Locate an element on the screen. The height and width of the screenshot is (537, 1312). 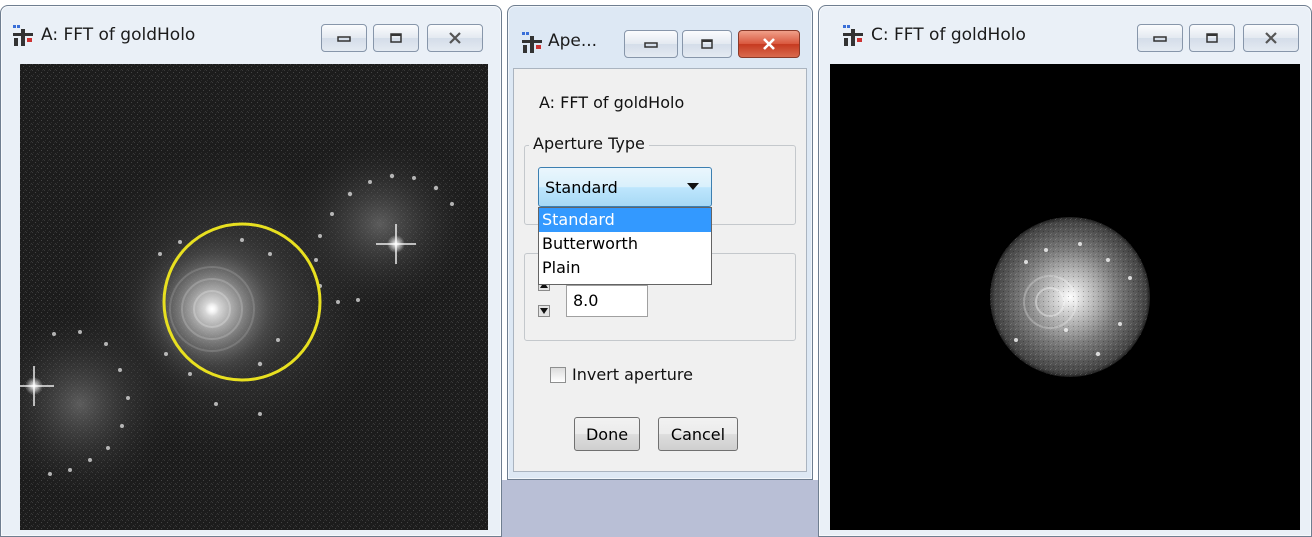
invert-aperture-checkbox is located at coordinates (558, 375).